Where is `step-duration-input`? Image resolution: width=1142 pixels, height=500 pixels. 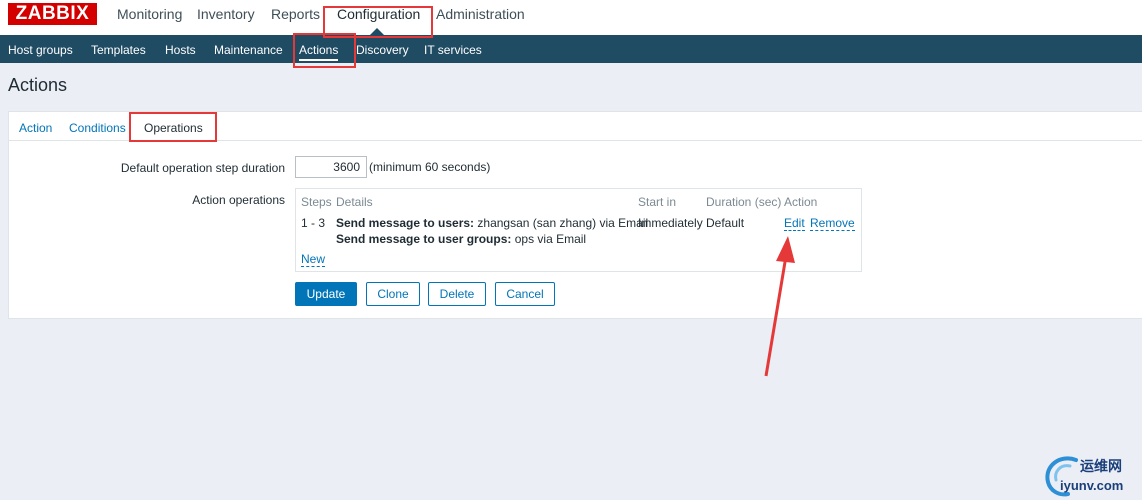
step-duration-input is located at coordinates (331, 167).